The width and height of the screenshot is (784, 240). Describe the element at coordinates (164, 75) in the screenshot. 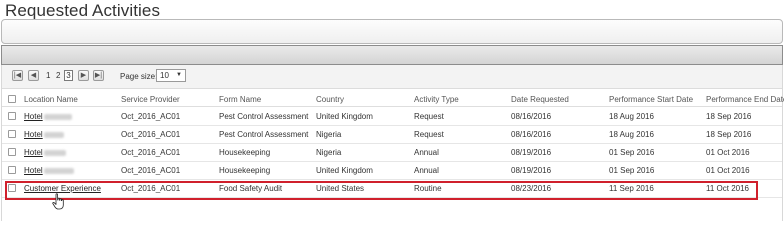

I see `page-size-value: 10` at that location.